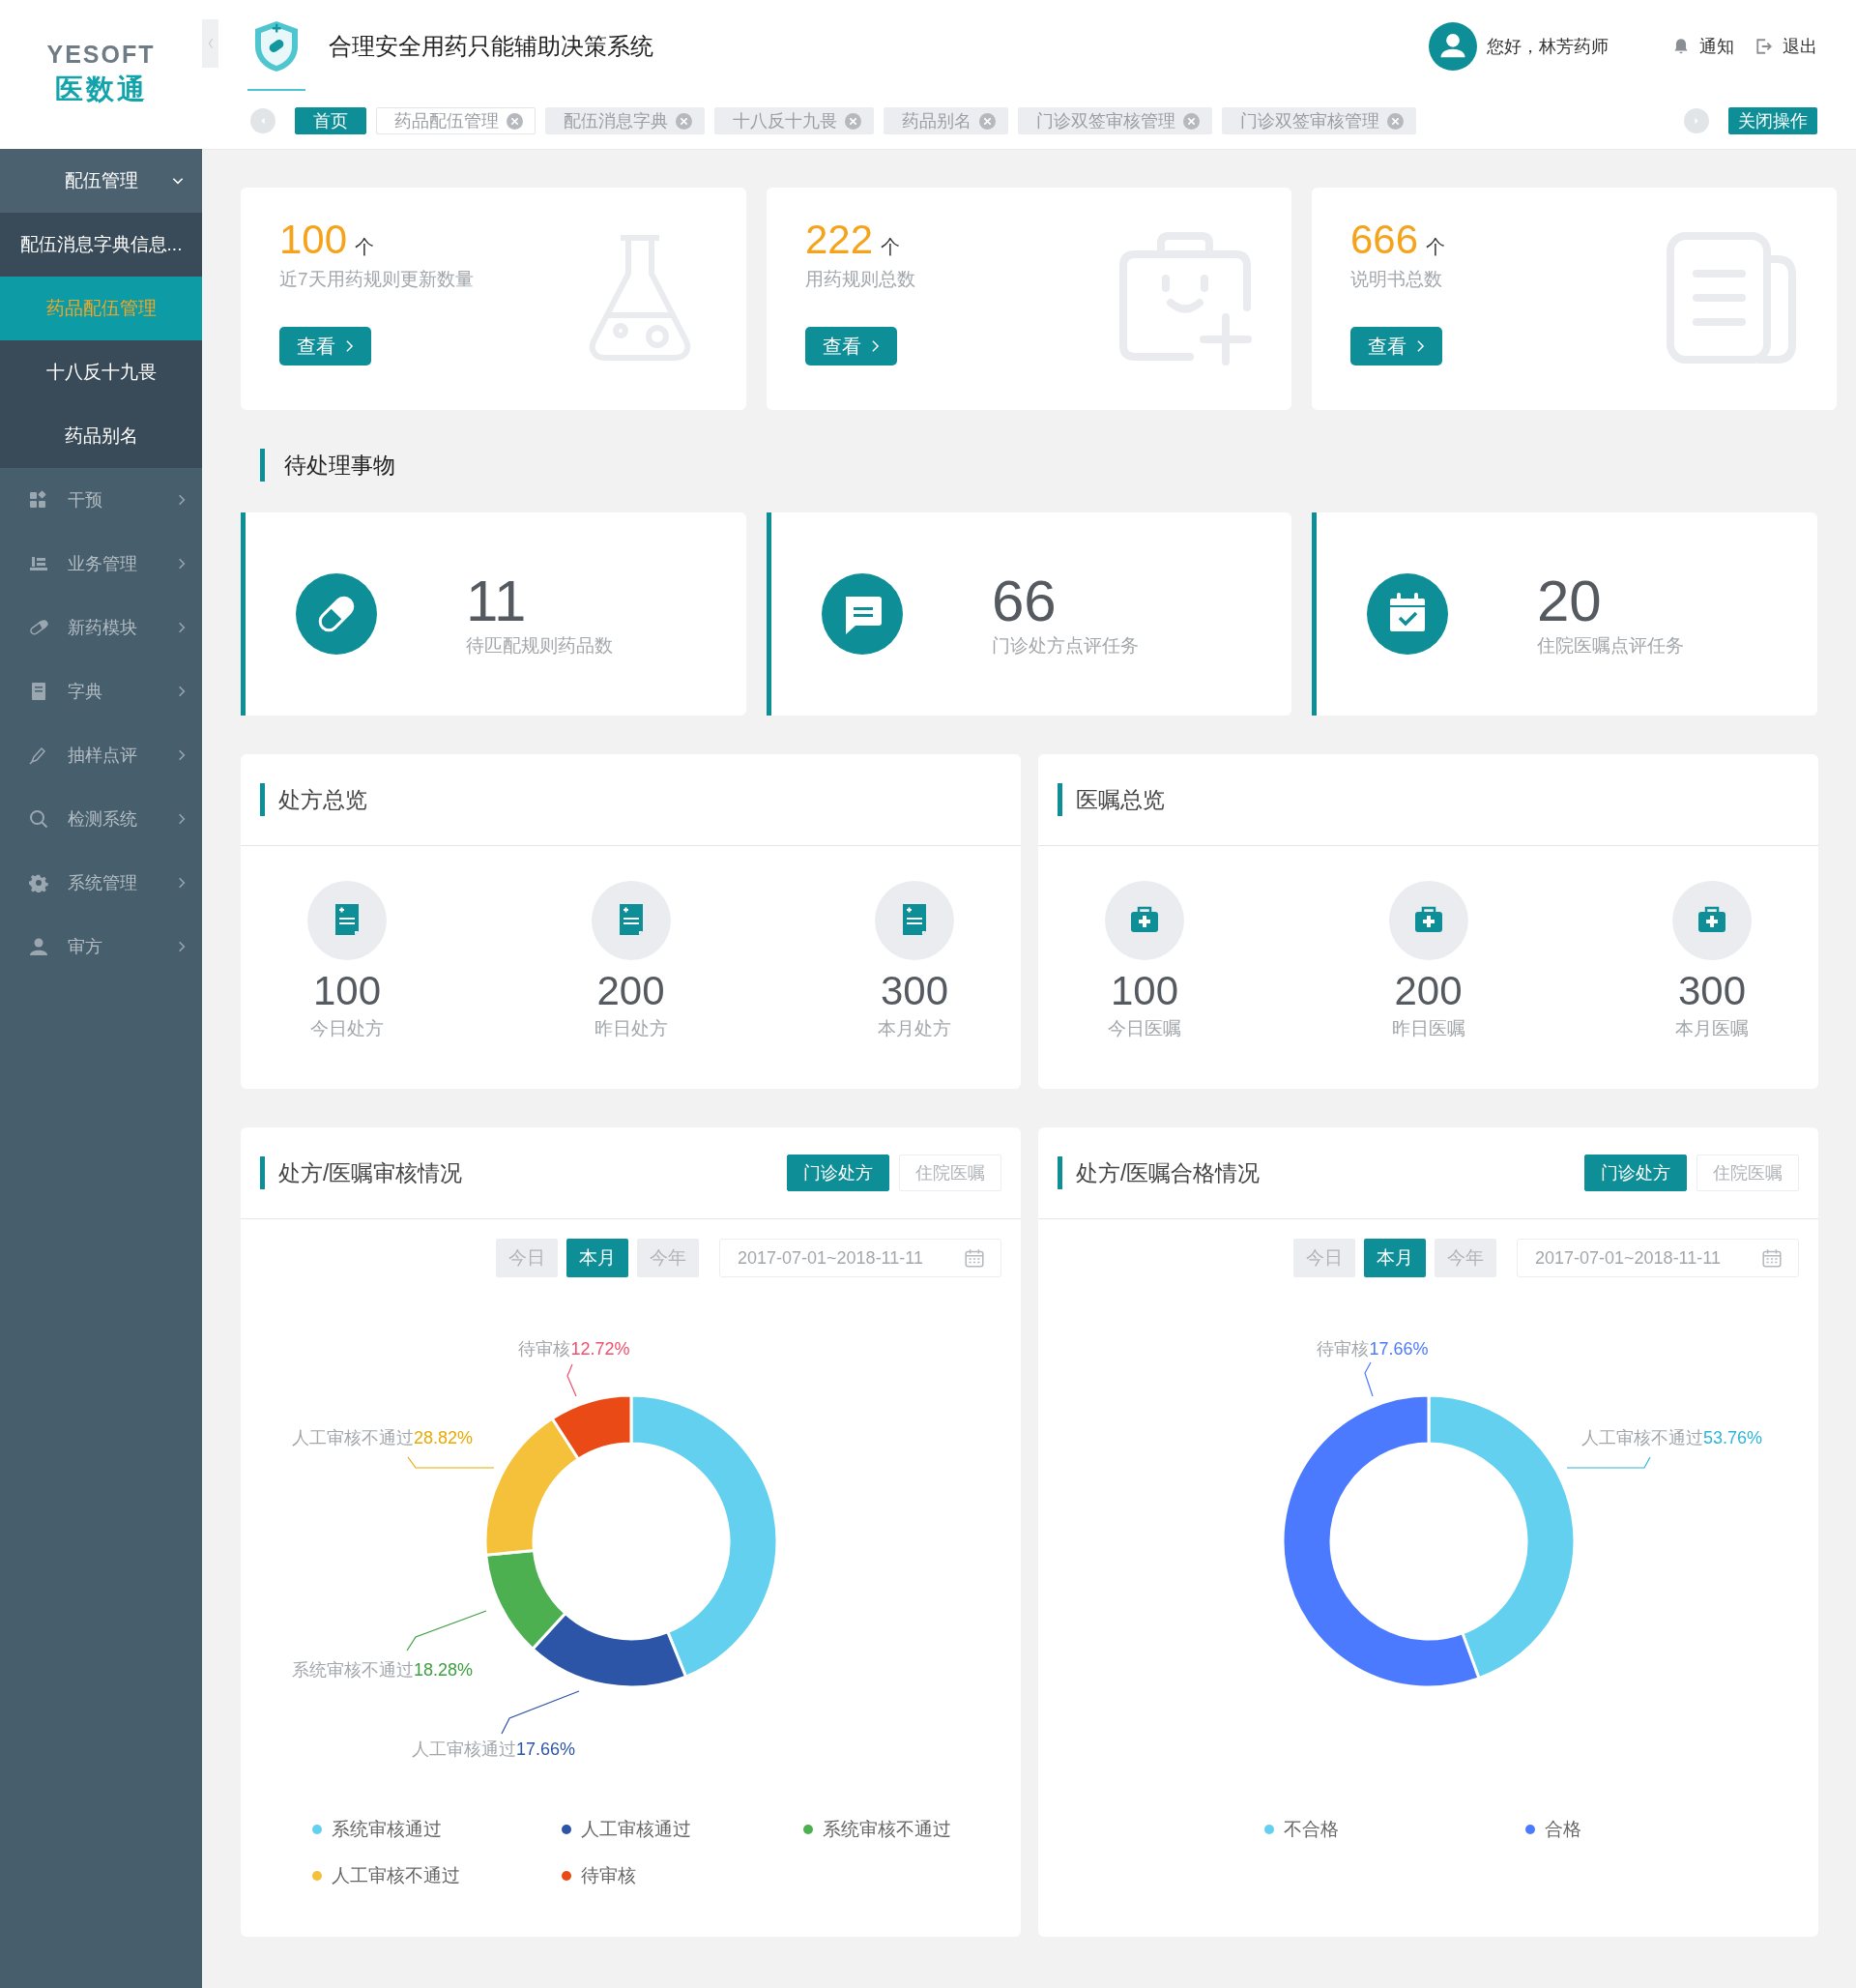 The image size is (1856, 1988). What do you see at coordinates (101, 436) in the screenshot?
I see `submenu-item: 药品别名` at bounding box center [101, 436].